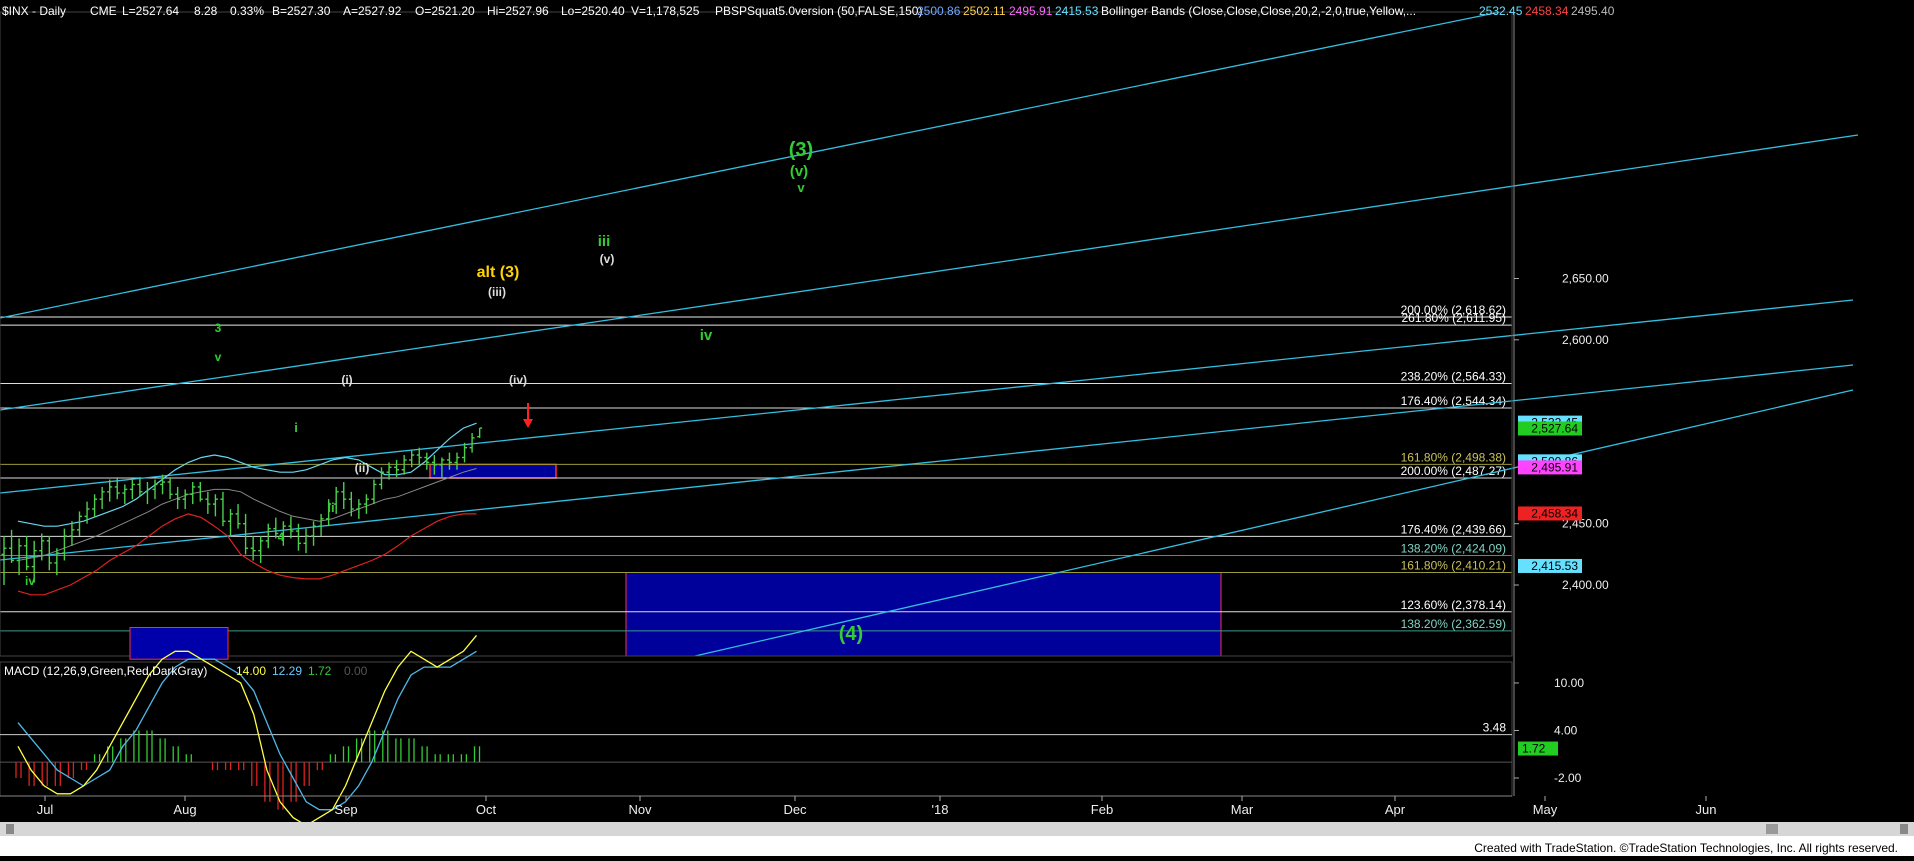 The width and height of the screenshot is (1914, 861). I want to click on macd-legend-value: 14.00, so click(251, 671).